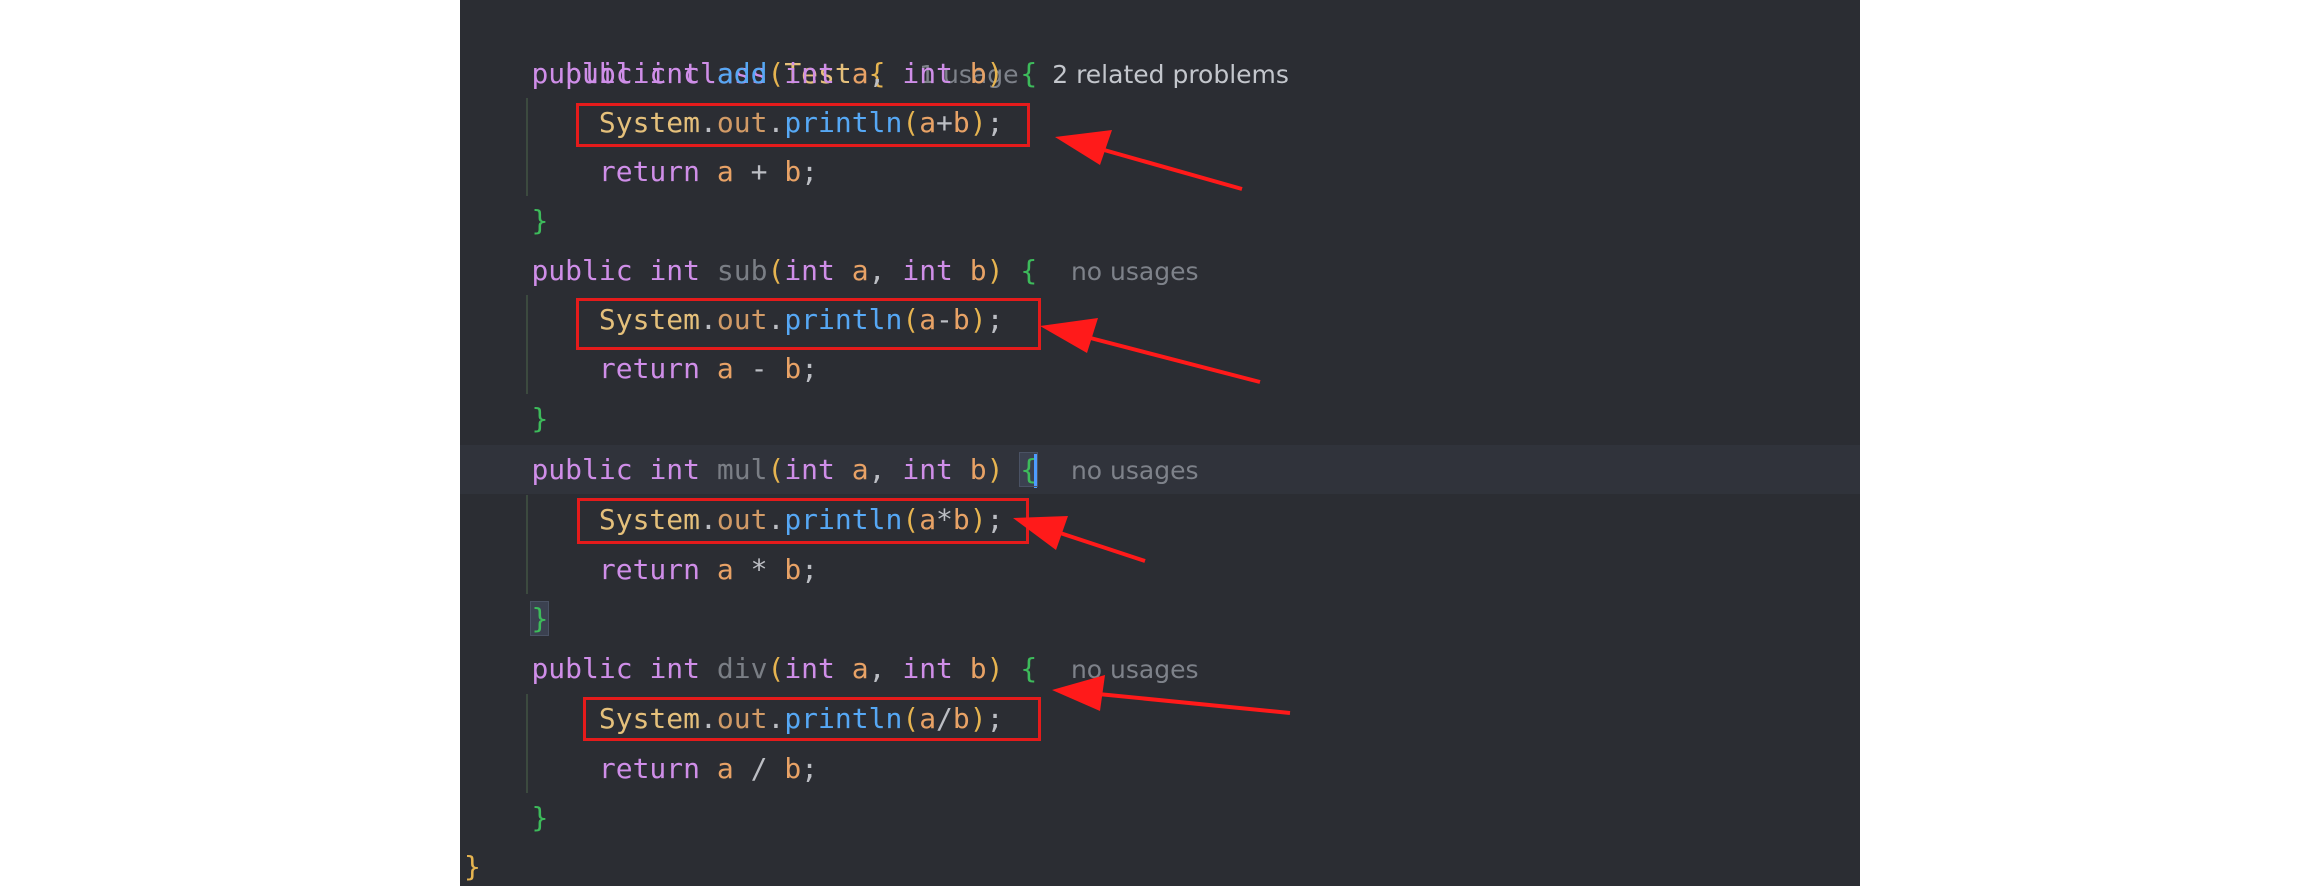  Describe the element at coordinates (759, 768) in the screenshot. I see `operator: /` at that location.